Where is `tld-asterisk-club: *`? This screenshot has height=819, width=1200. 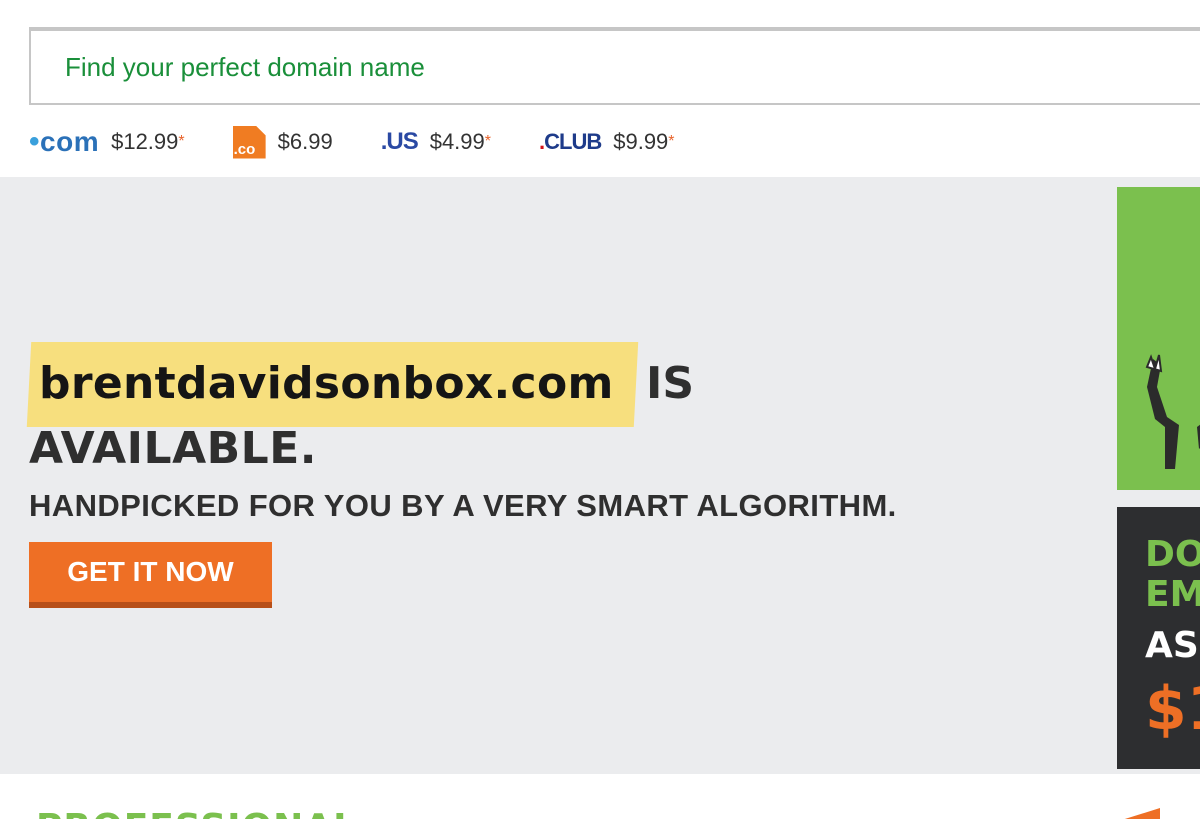 tld-asterisk-club: * is located at coordinates (671, 141).